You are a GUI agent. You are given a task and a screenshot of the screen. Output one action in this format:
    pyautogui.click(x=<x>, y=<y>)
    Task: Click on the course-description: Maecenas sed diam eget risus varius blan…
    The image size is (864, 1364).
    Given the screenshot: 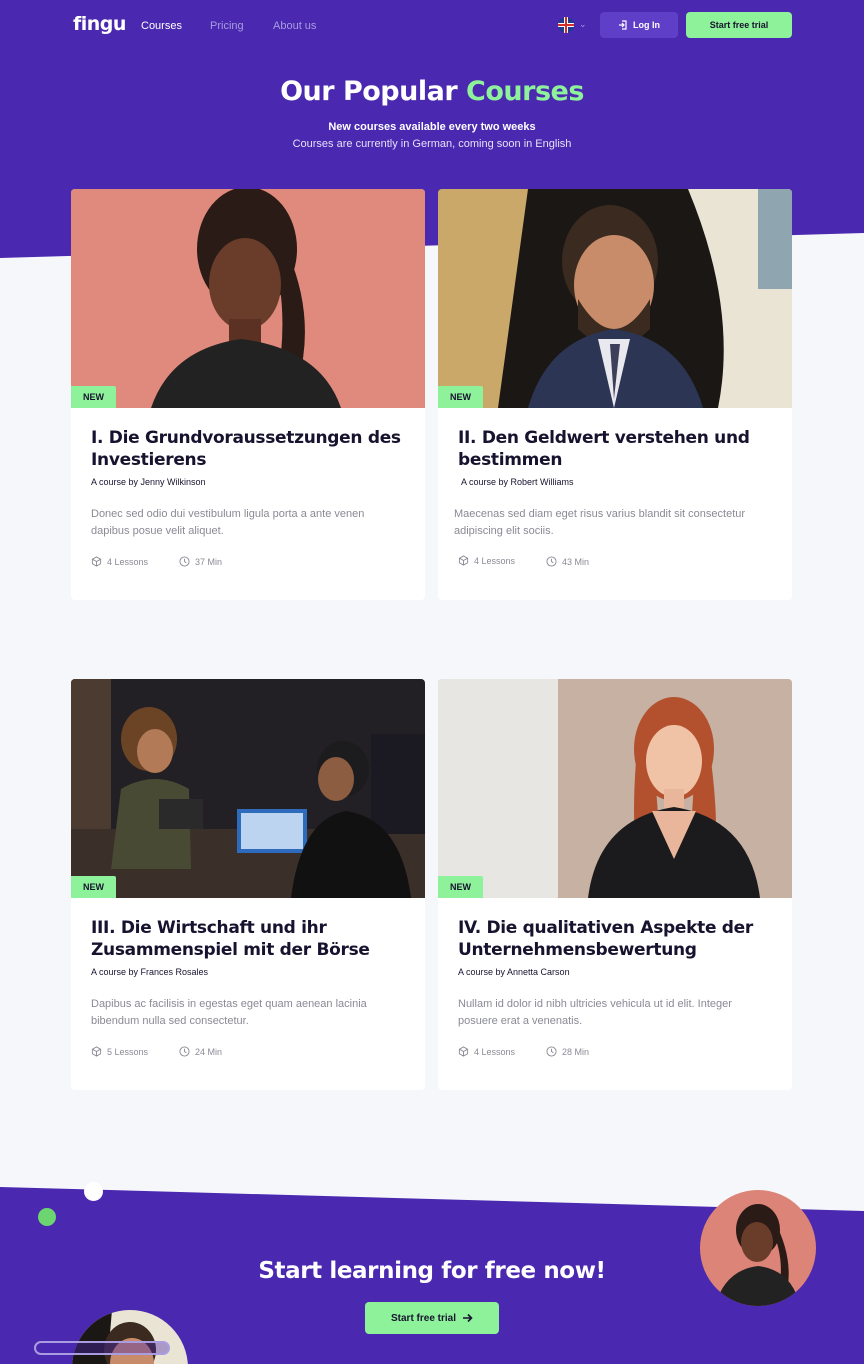 What is the action you would take?
    pyautogui.click(x=600, y=522)
    